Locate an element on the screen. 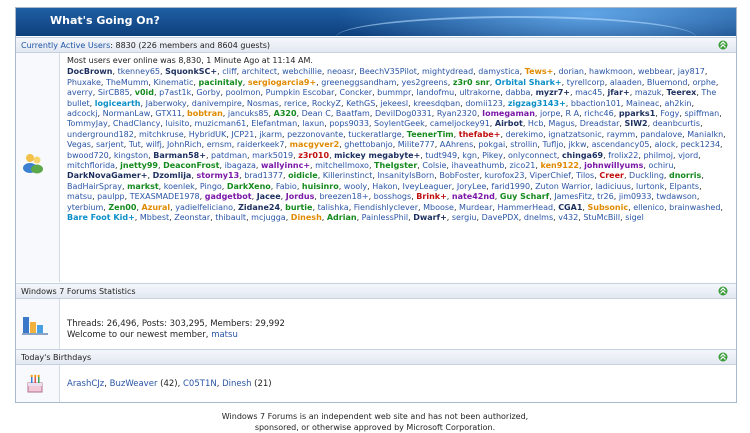 The width and height of the screenshot is (750, 433). user-link: stormy13 is located at coordinates (217, 175).